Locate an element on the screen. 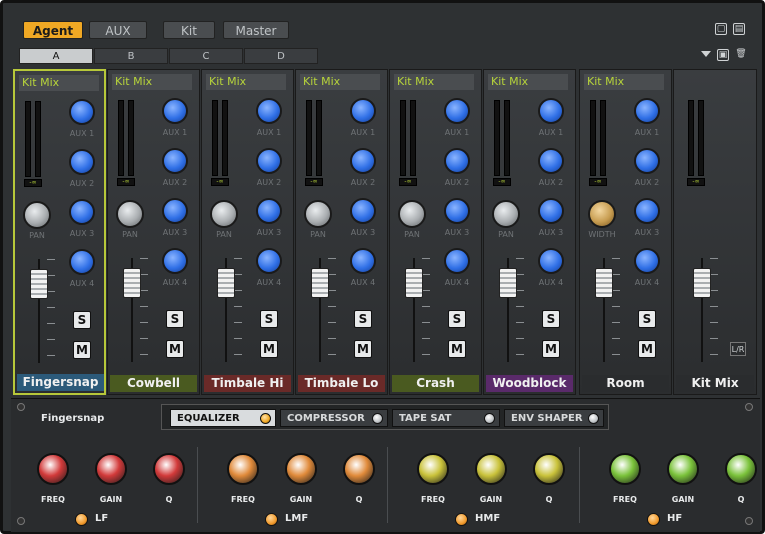  window-icon: ▢ is located at coordinates (721, 29).